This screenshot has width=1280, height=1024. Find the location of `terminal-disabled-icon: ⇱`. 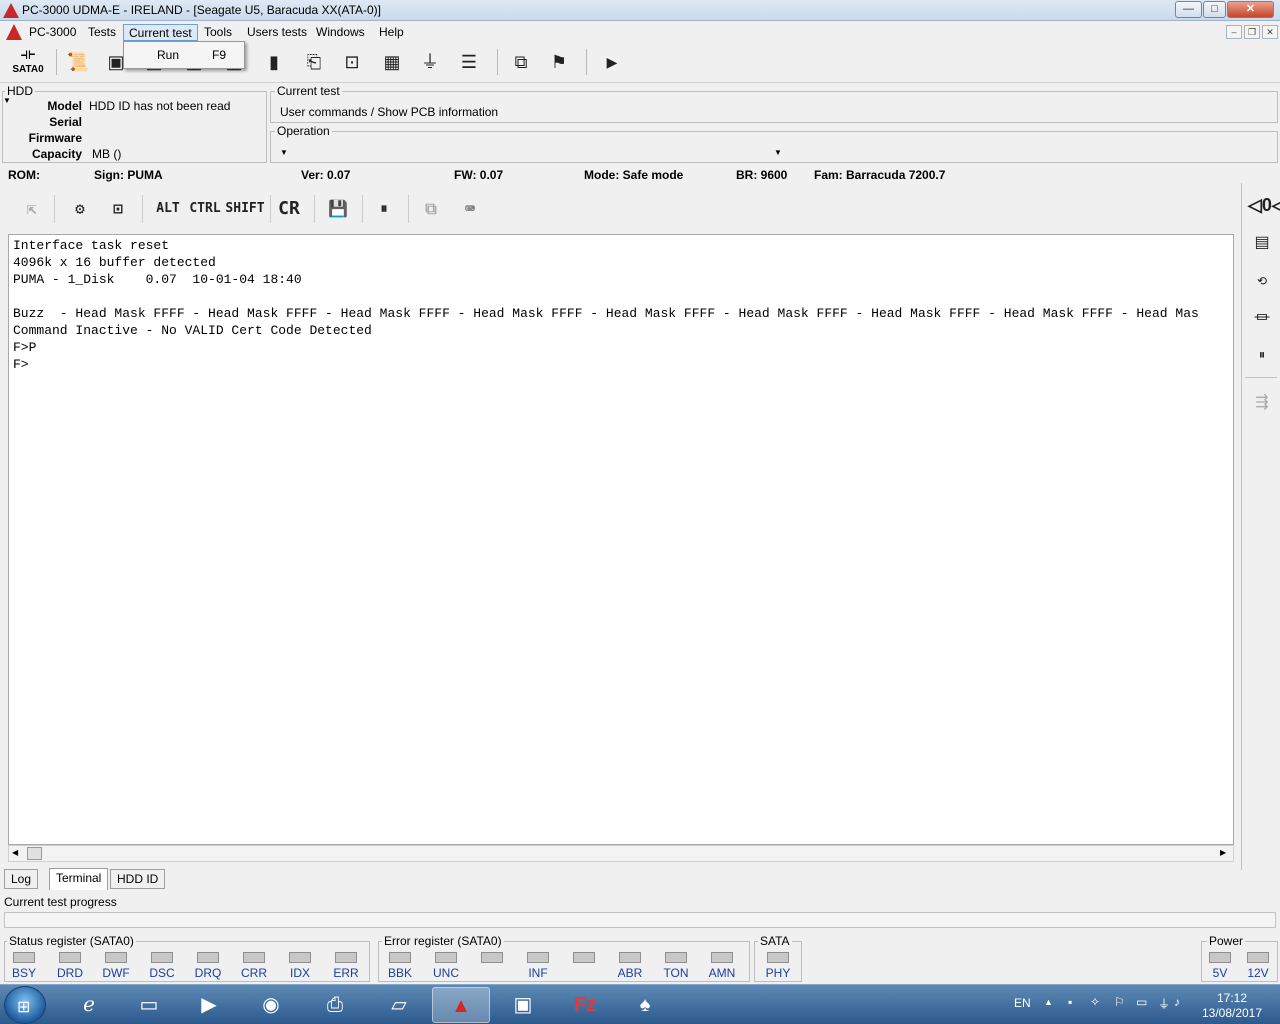

terminal-disabled-icon: ⇱ is located at coordinates (32, 209).